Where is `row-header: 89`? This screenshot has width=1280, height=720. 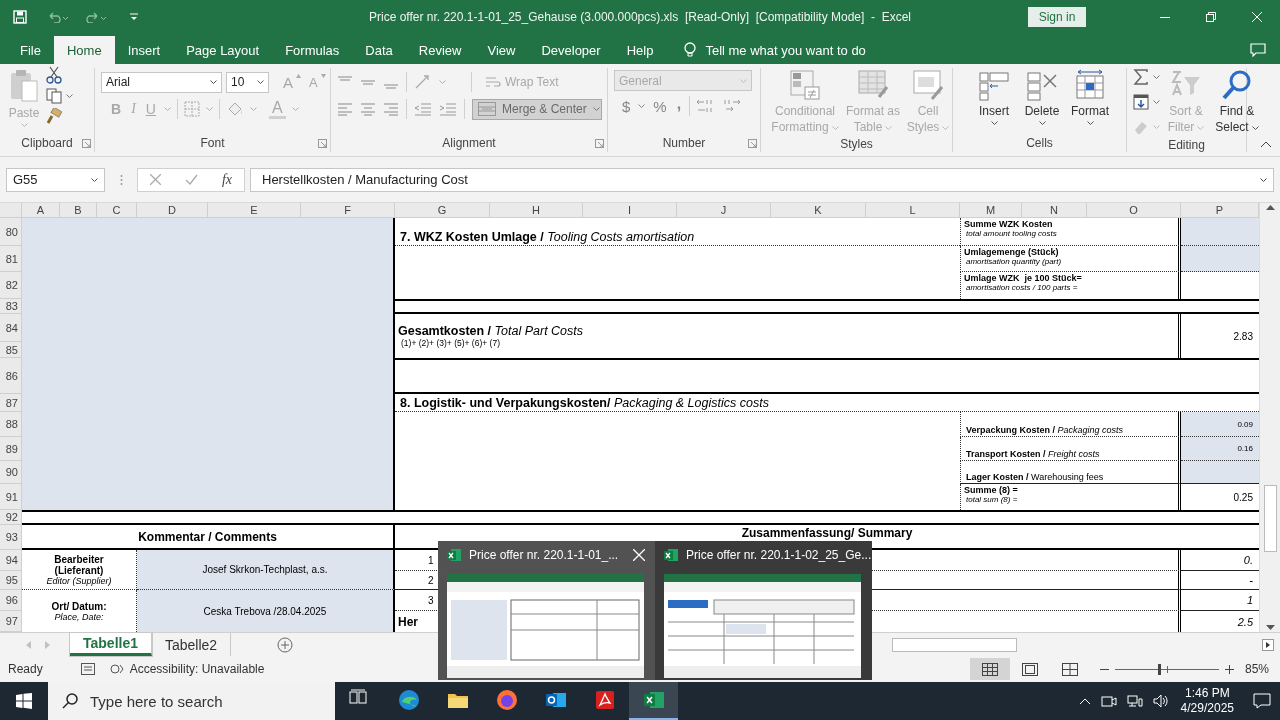 row-header: 89 is located at coordinates (11, 449).